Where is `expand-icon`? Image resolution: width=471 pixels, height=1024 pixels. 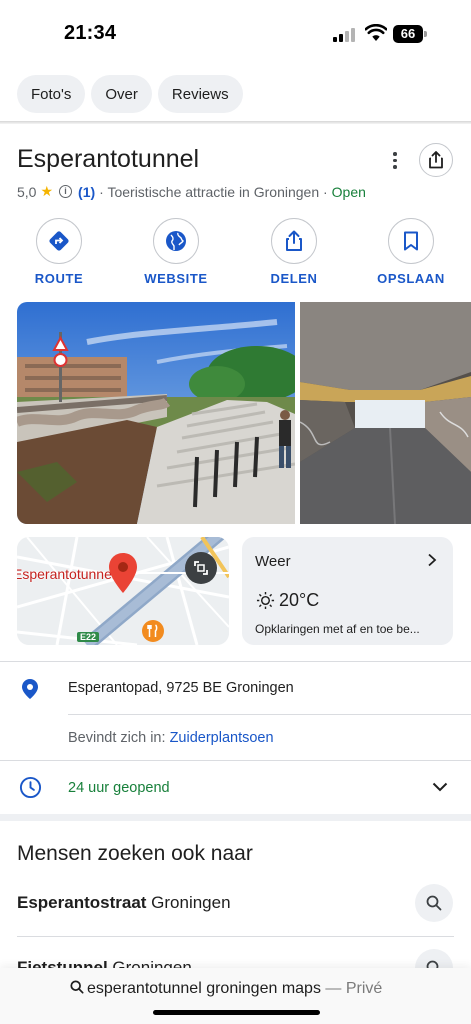 expand-icon is located at coordinates (201, 568).